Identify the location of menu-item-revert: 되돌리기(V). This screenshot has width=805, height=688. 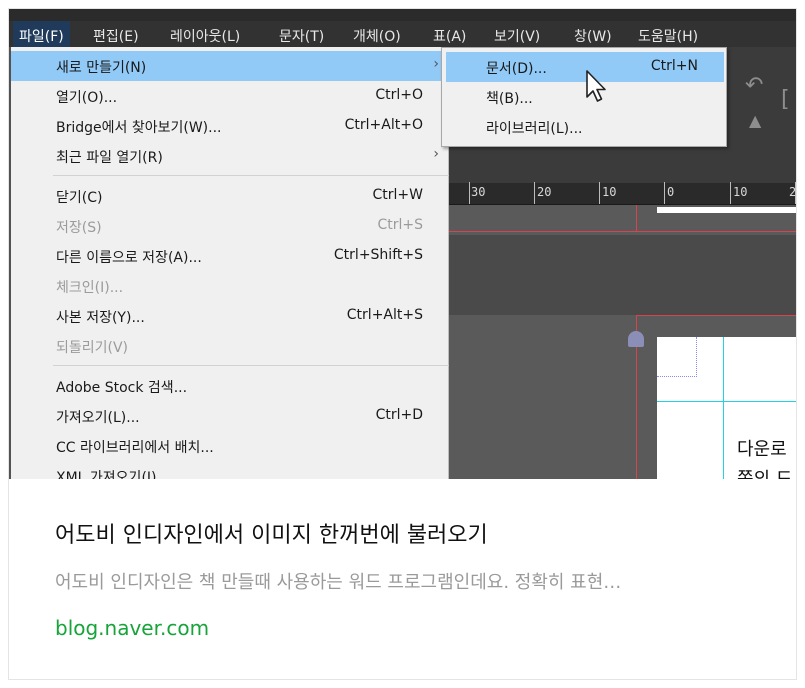
(230, 346).